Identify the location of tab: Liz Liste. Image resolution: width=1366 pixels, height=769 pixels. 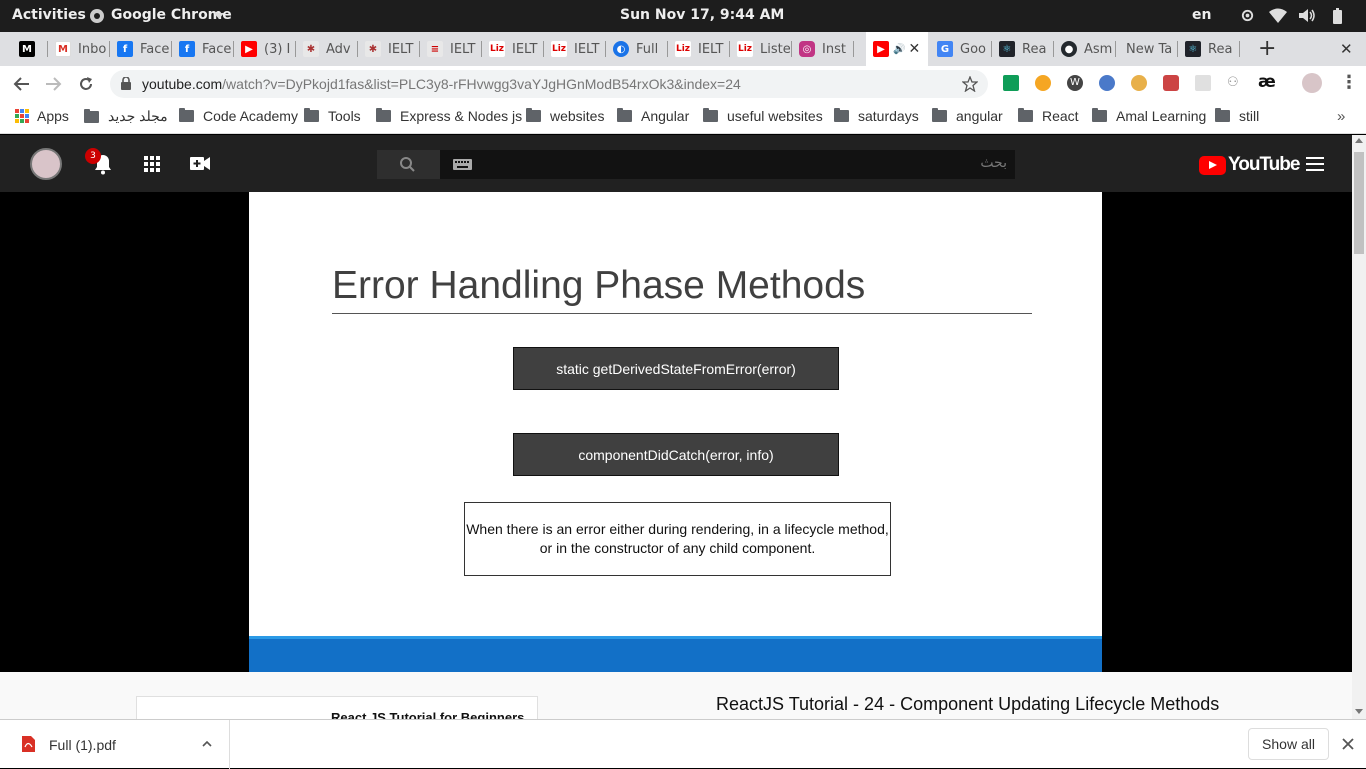
(761, 49).